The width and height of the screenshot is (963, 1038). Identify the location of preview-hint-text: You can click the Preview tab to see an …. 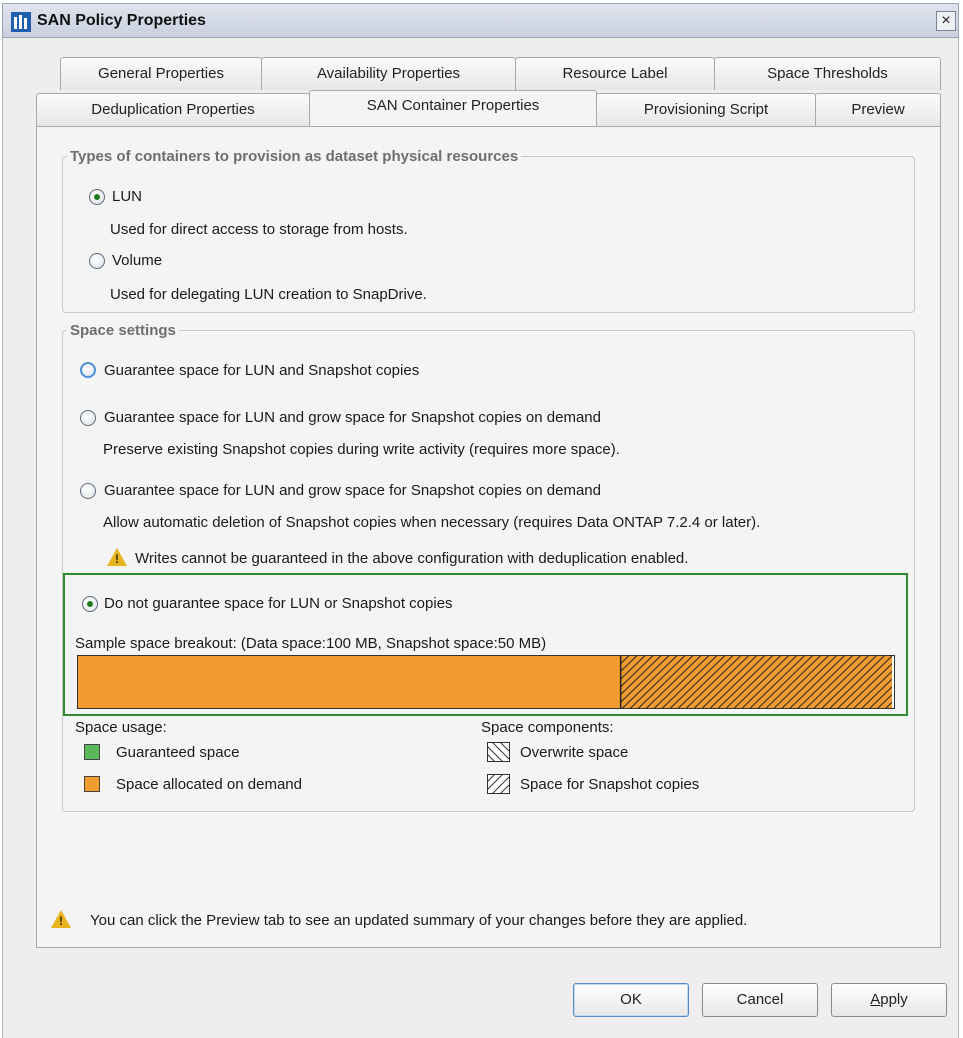
(419, 920).